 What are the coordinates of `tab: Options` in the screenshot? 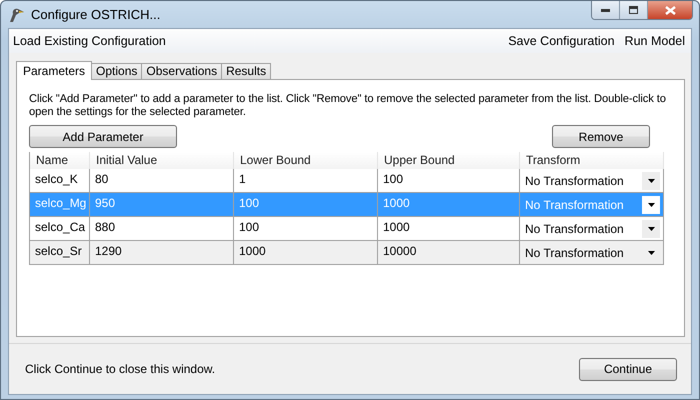 It's located at (116, 71).